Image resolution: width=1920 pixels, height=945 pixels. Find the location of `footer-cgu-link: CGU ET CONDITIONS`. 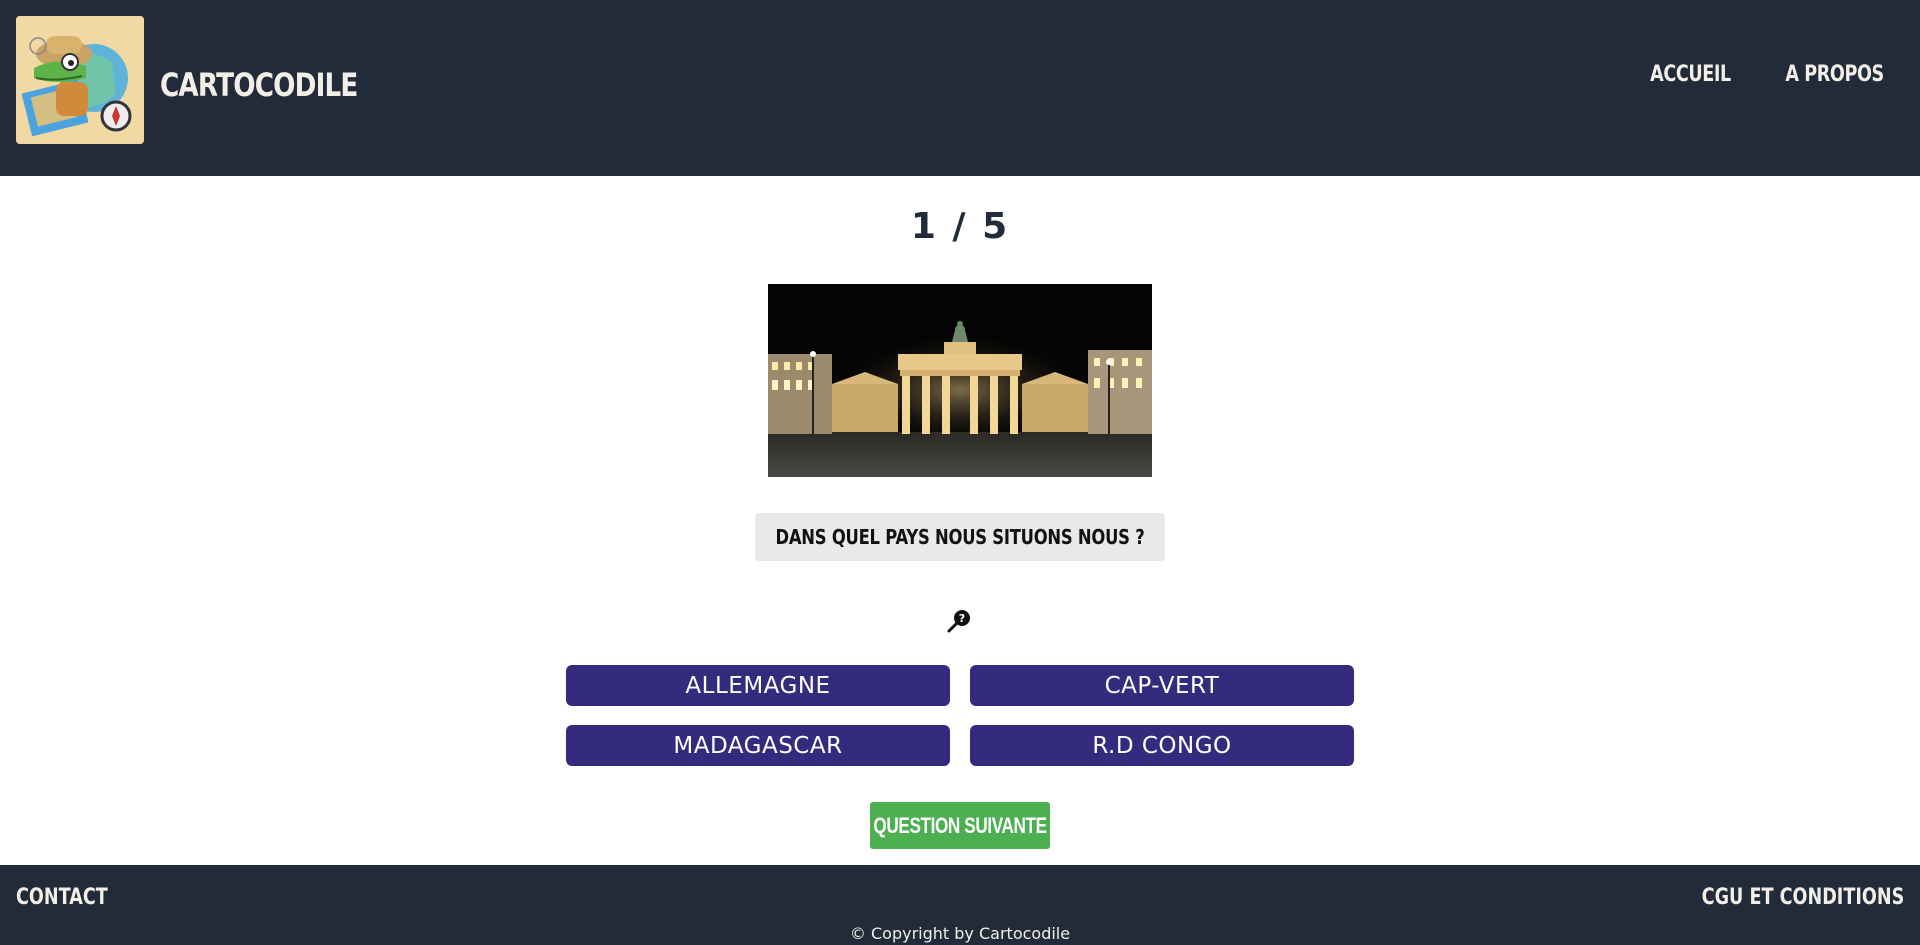

footer-cgu-link: CGU ET CONDITIONS is located at coordinates (1802, 897).